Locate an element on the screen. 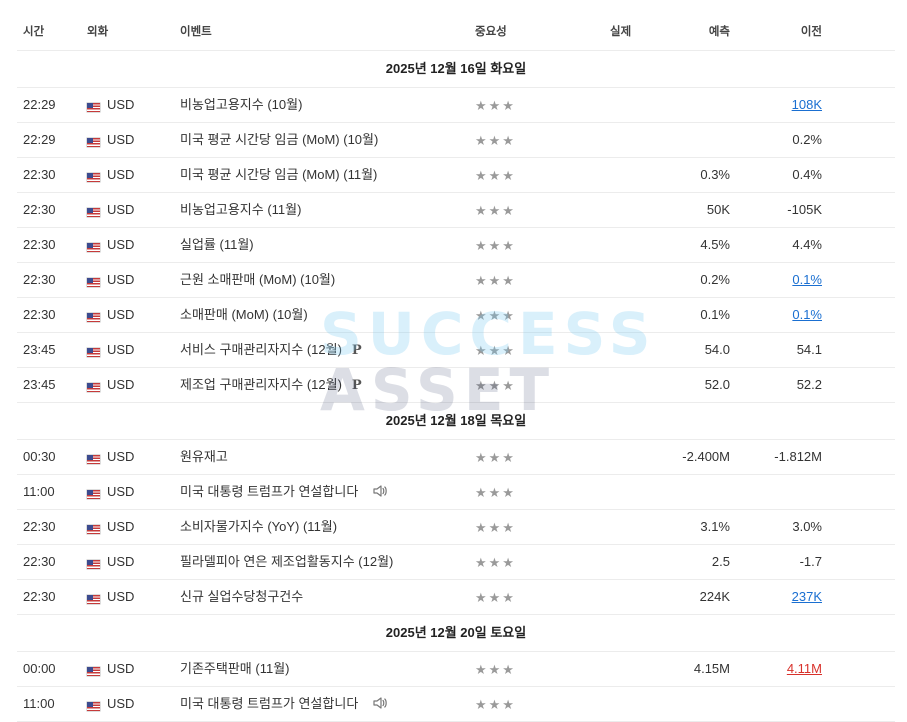 The height and width of the screenshot is (722, 907). previous-value: 52.2 is located at coordinates (809, 384).